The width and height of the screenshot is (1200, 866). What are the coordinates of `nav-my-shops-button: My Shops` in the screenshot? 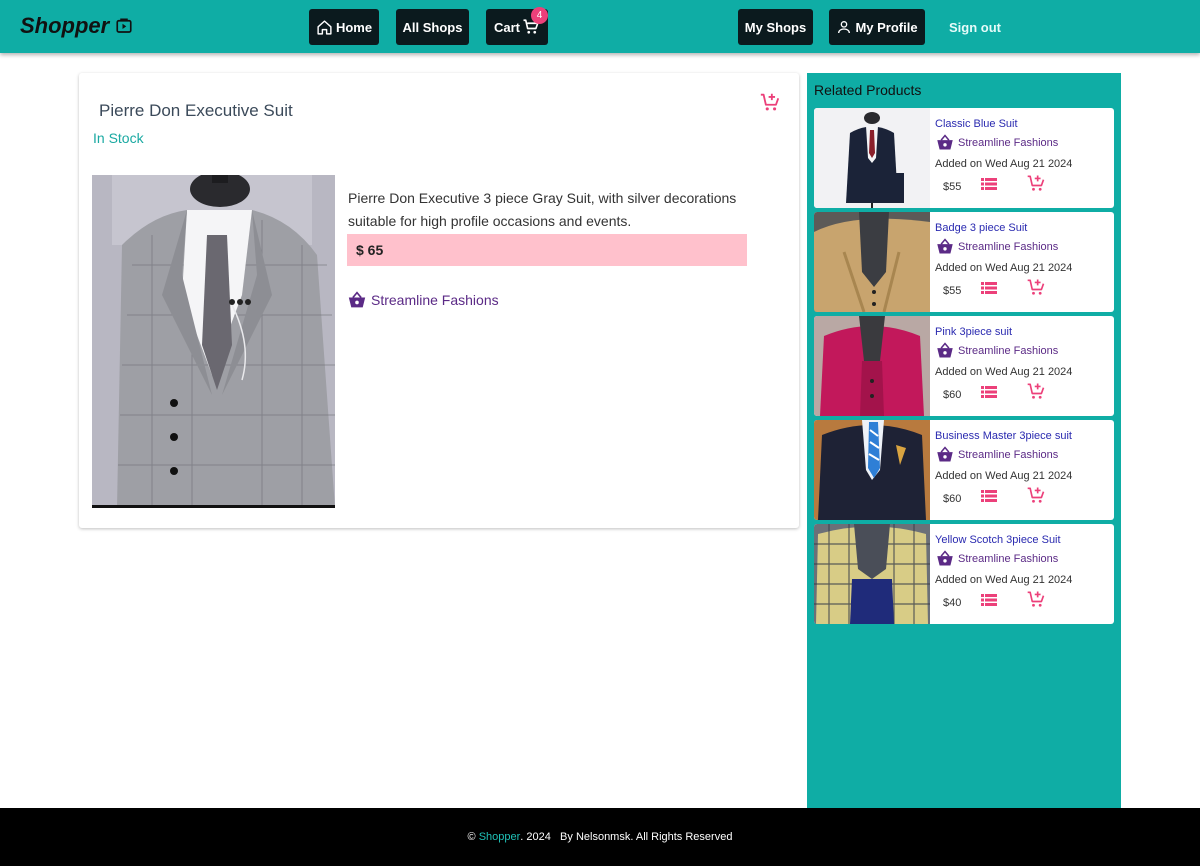 It's located at (775, 27).